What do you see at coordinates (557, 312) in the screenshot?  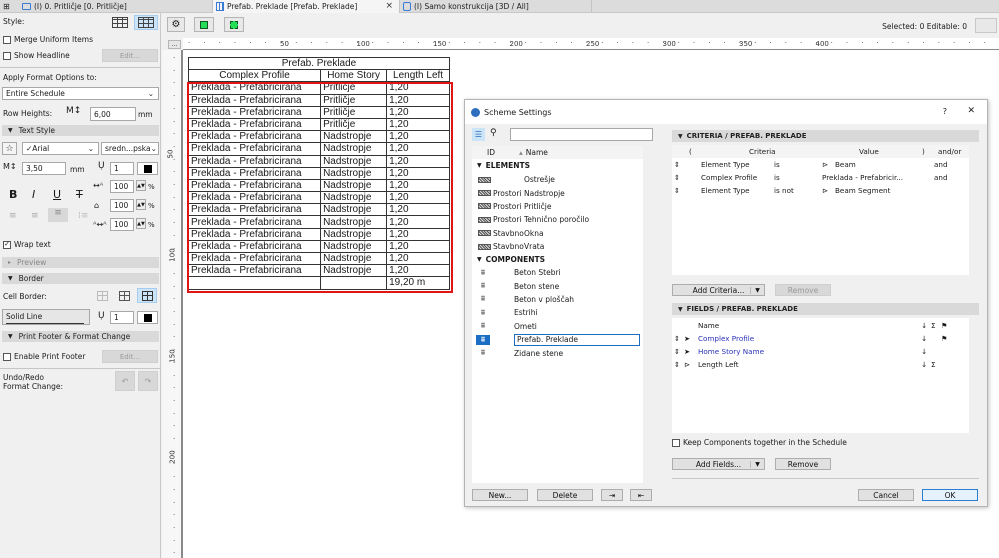 I see `list-item: ⩩ Estrihi` at bounding box center [557, 312].